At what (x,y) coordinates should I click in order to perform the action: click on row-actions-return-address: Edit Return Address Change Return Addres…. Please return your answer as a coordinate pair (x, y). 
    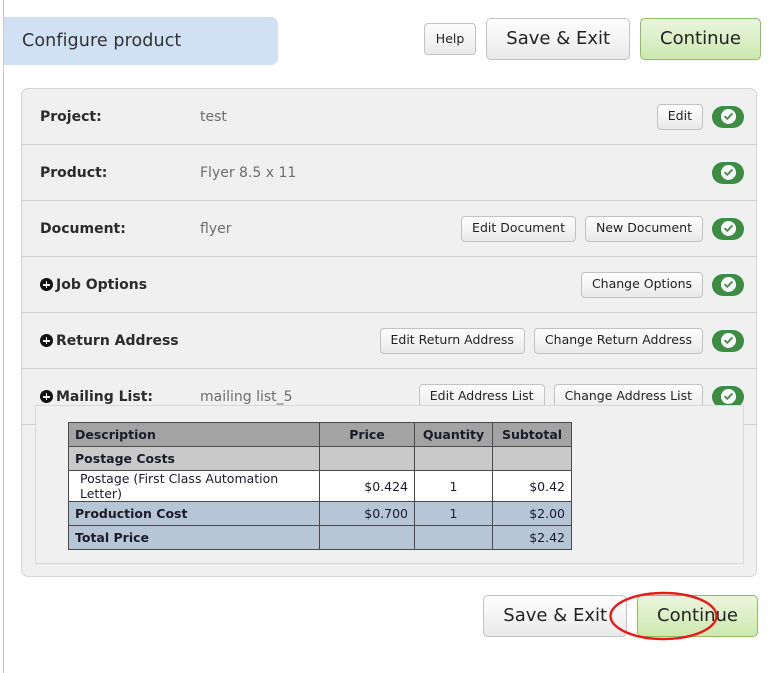
    Looking at the image, I should click on (561, 340).